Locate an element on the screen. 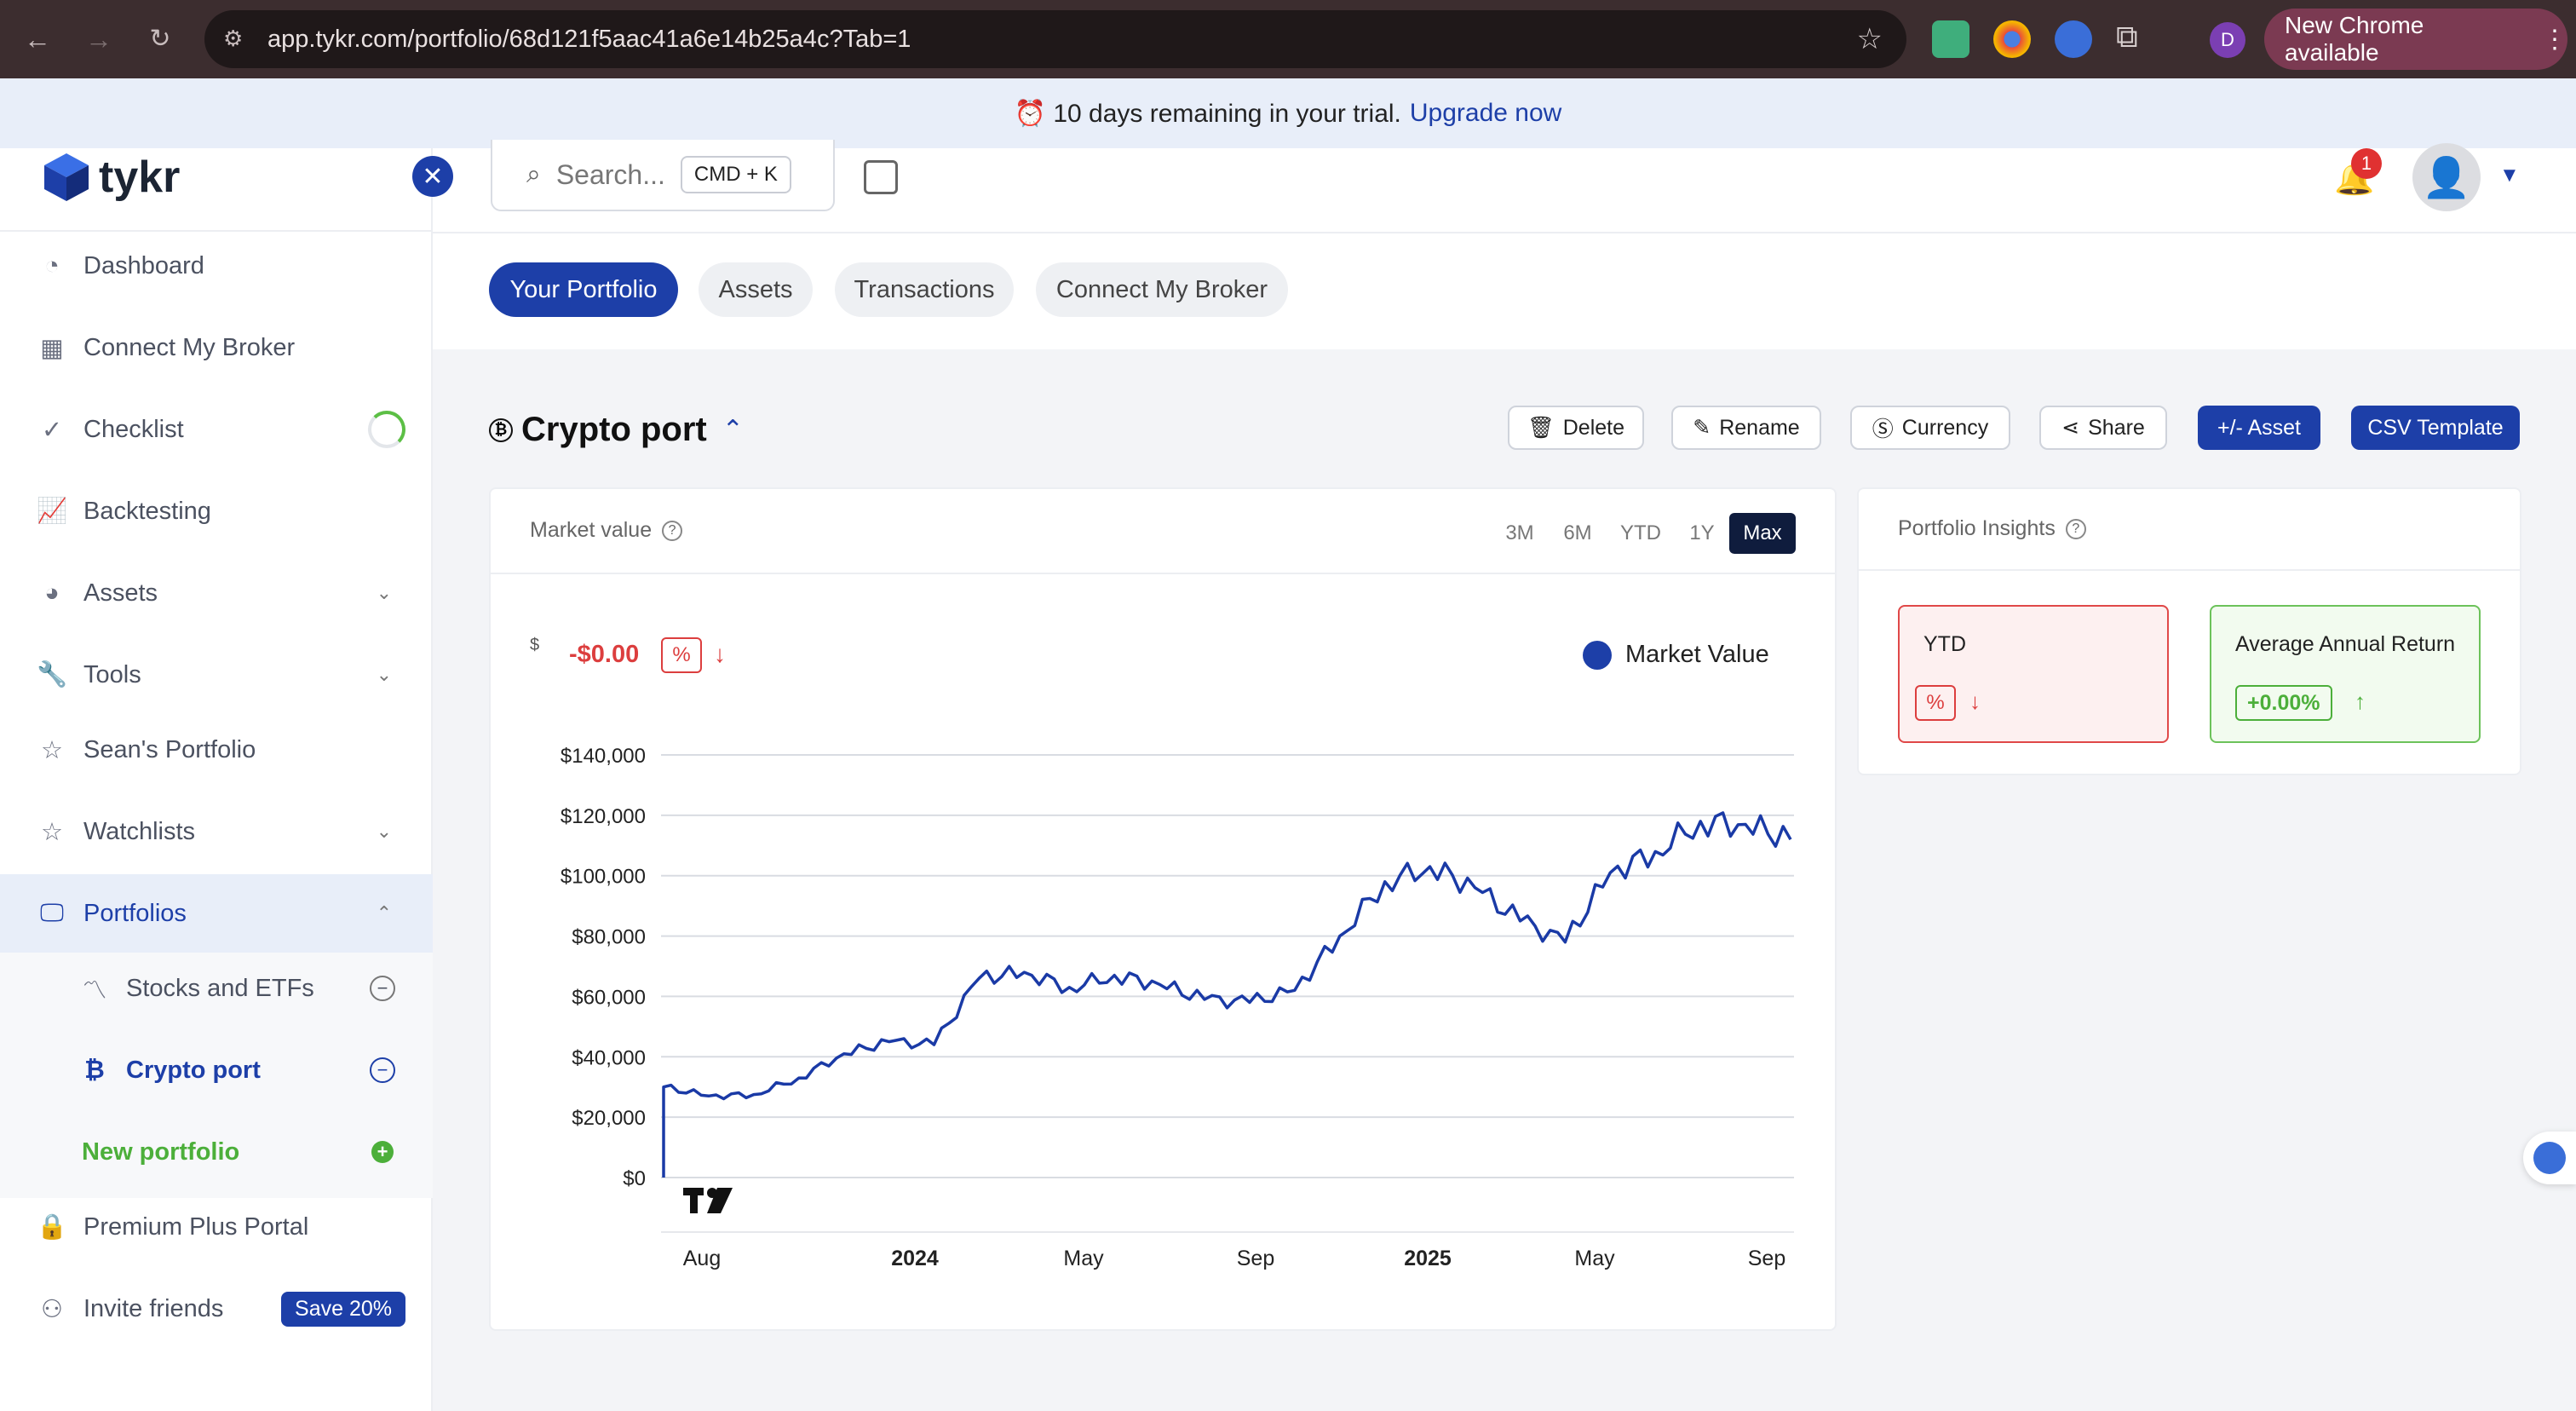 This screenshot has height=1411, width=2576. reload-icon: ↻ is located at coordinates (160, 39).